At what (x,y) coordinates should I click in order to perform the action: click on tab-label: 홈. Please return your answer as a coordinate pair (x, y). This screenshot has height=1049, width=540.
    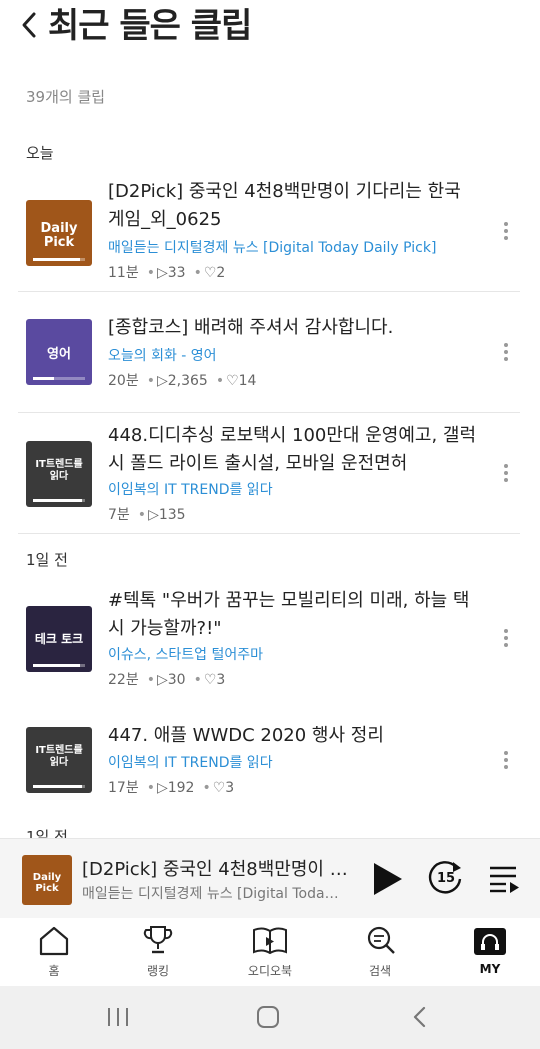
    Looking at the image, I should click on (54, 971).